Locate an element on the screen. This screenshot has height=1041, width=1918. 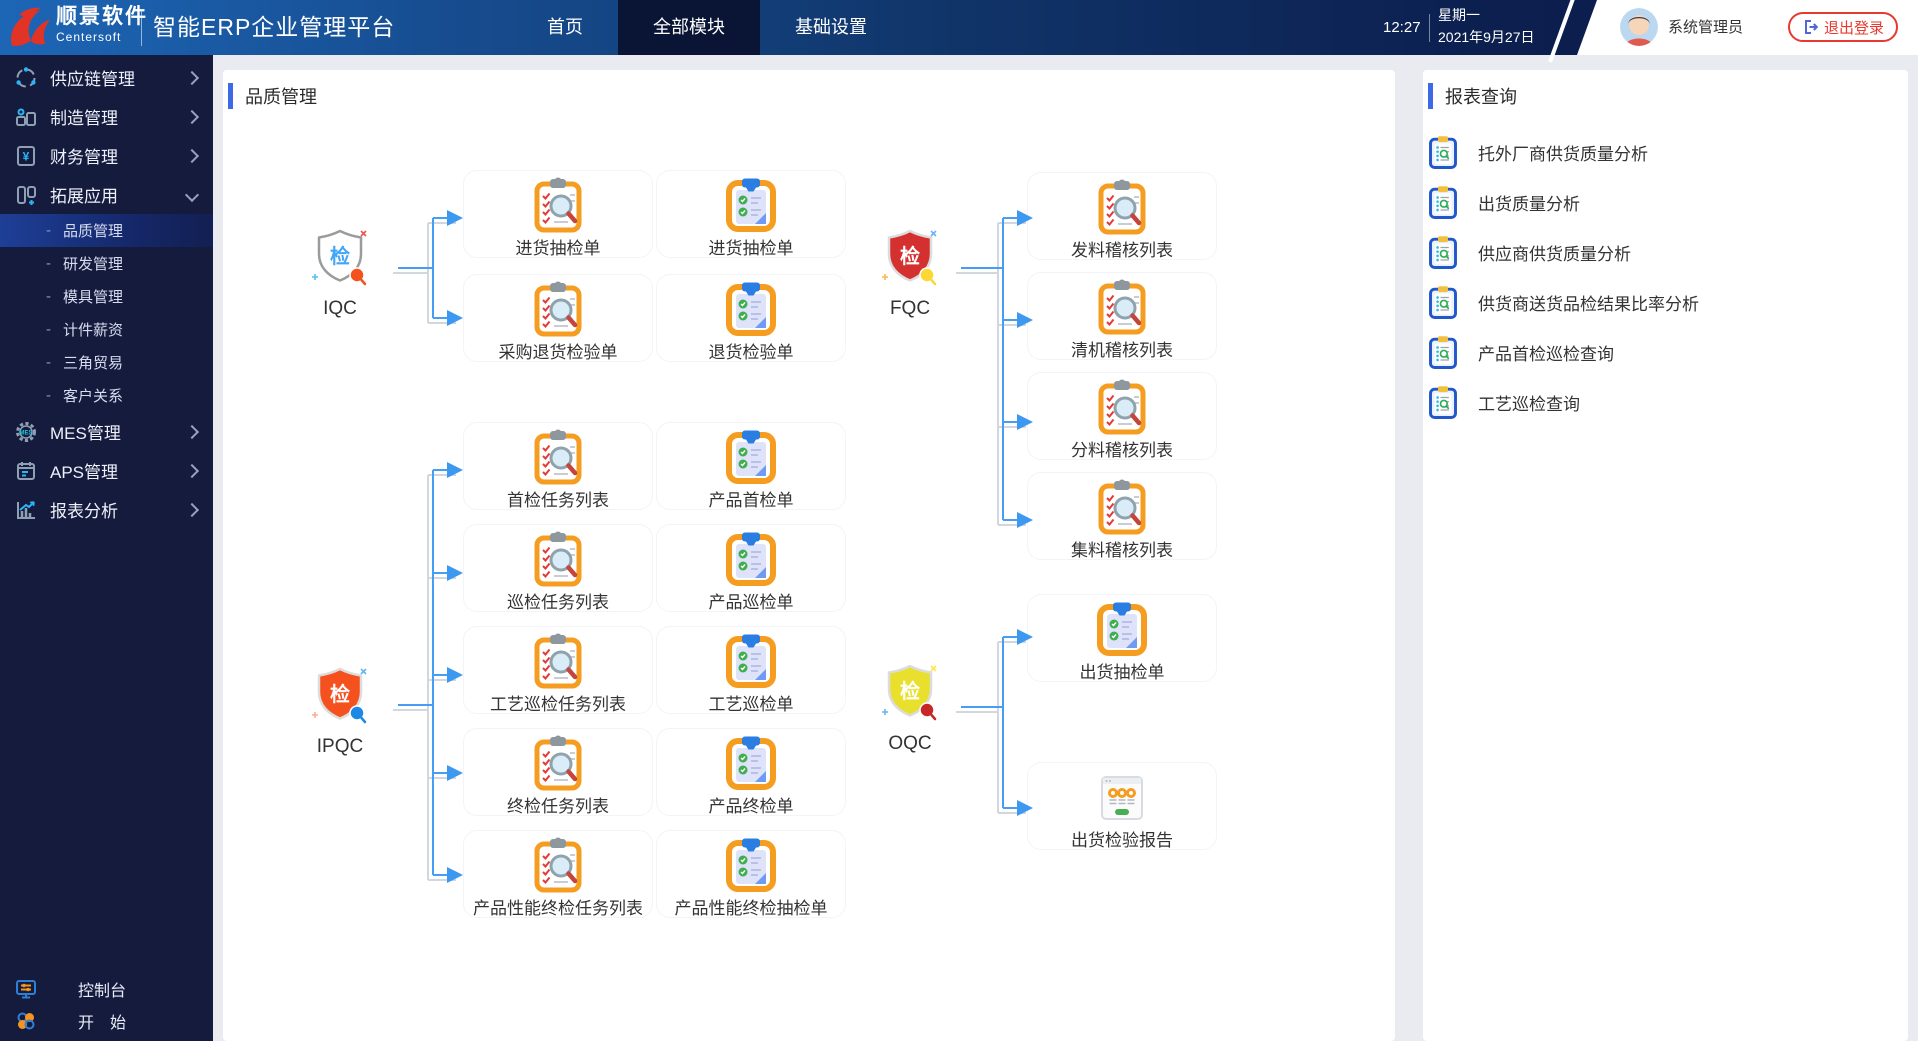
topbar-tab: 基础设置 is located at coordinates (831, 27).